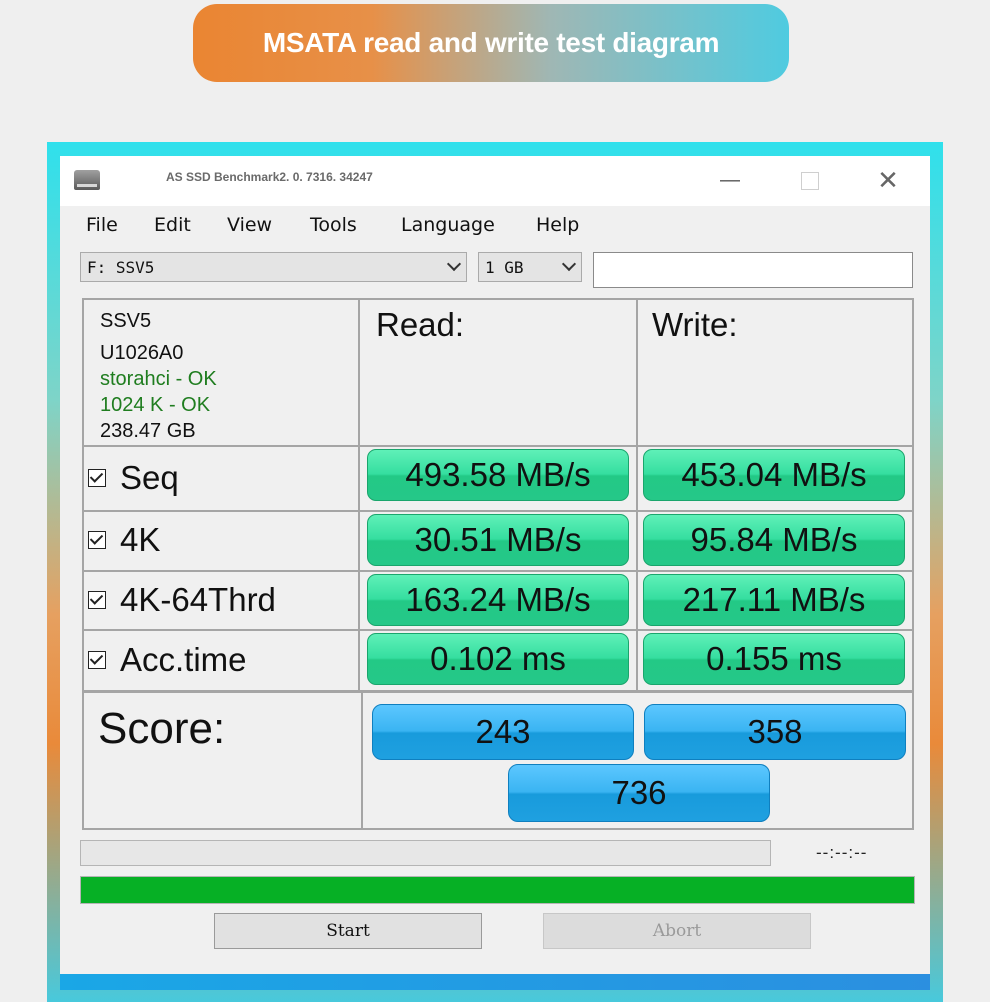 The width and height of the screenshot is (990, 1002). I want to click on score-label: Score:, so click(162, 728).